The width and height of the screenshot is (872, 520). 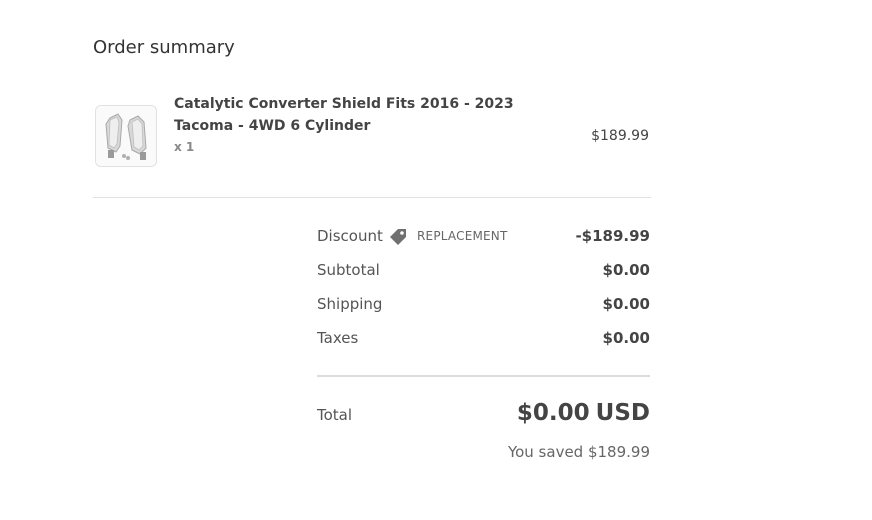 What do you see at coordinates (348, 270) in the screenshot?
I see `subtotal-label: Subtotal` at bounding box center [348, 270].